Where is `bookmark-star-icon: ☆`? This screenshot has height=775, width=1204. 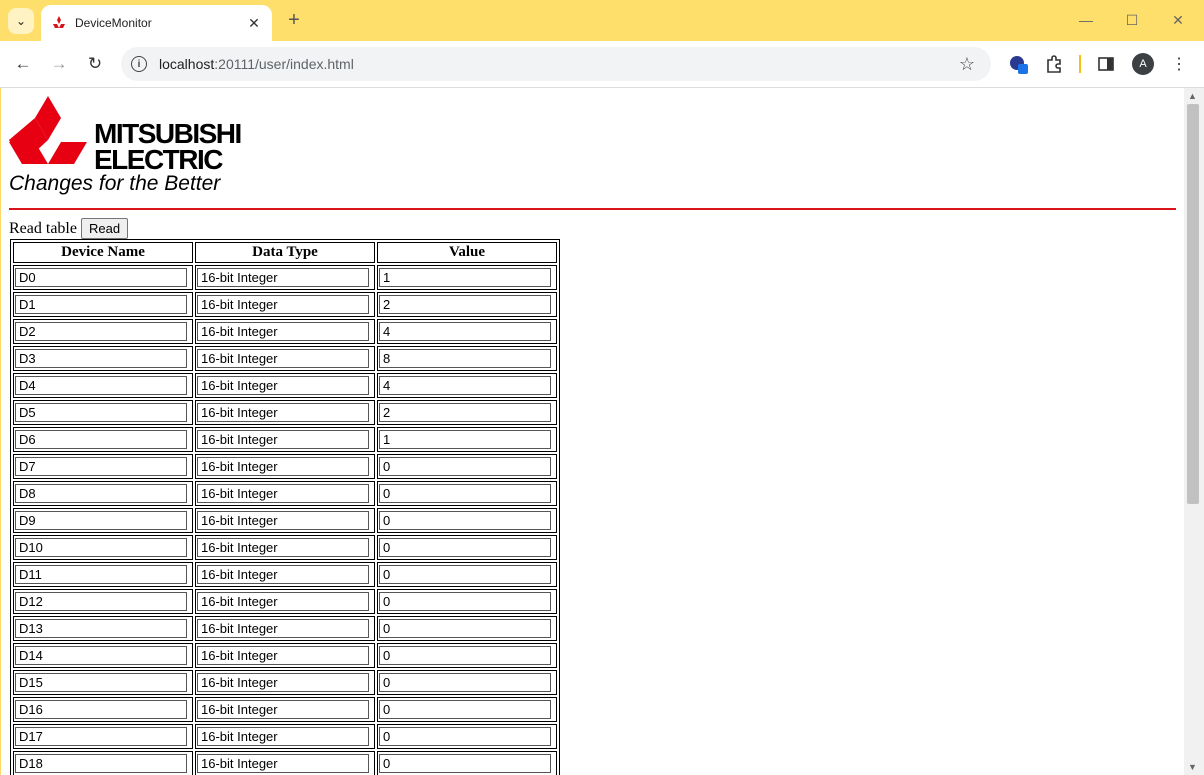 bookmark-star-icon: ☆ is located at coordinates (967, 64).